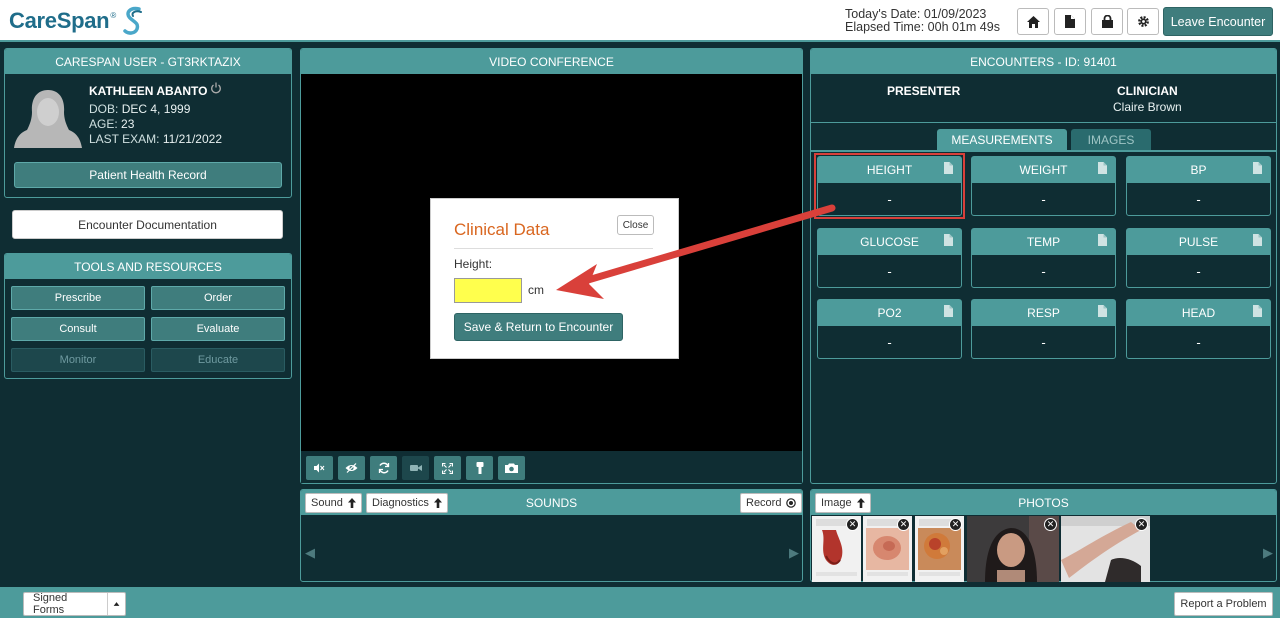 The width and height of the screenshot is (1280, 618). I want to click on mute-button, so click(319, 468).